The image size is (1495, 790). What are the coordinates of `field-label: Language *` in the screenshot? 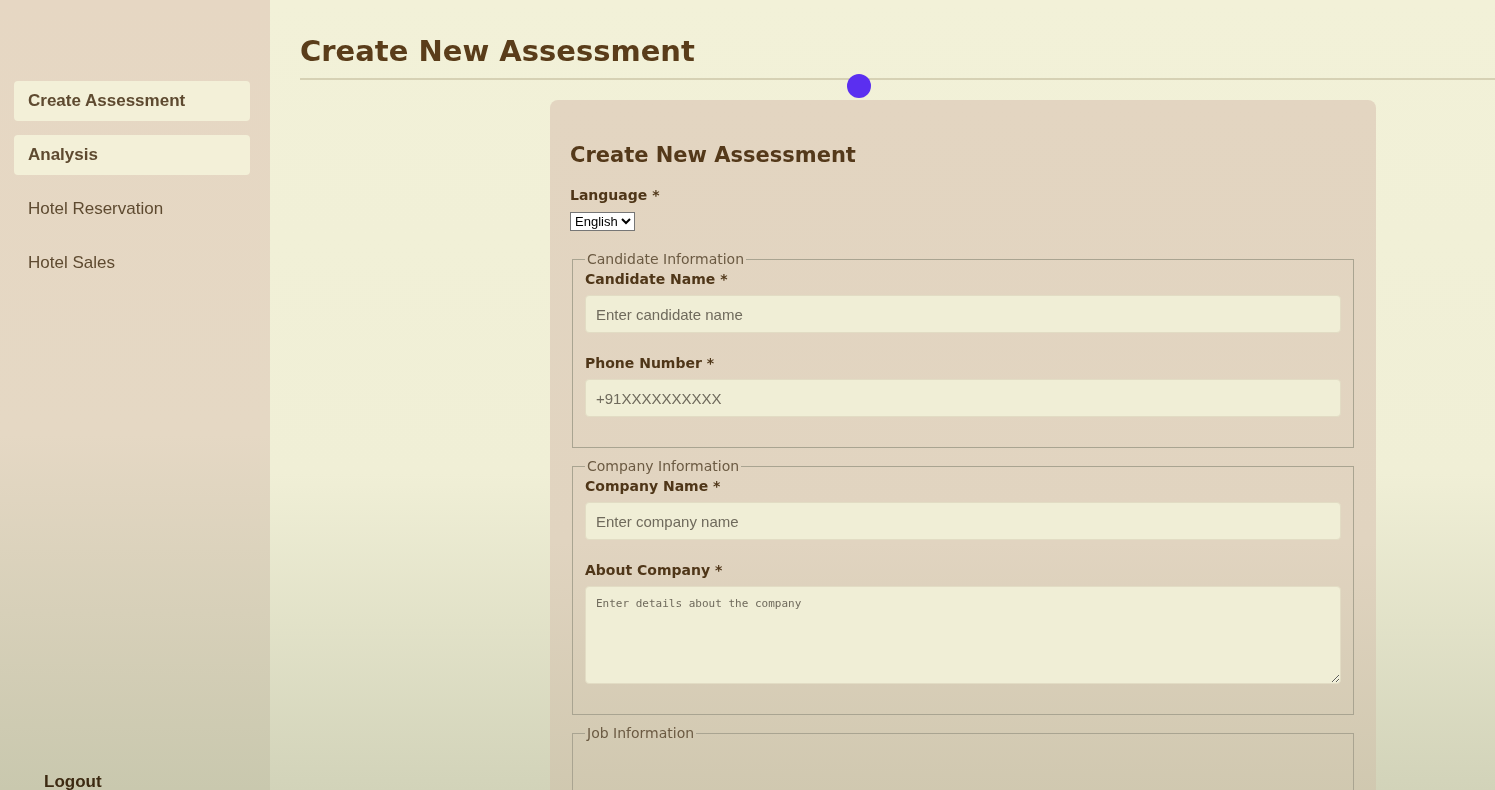 It's located at (615, 195).